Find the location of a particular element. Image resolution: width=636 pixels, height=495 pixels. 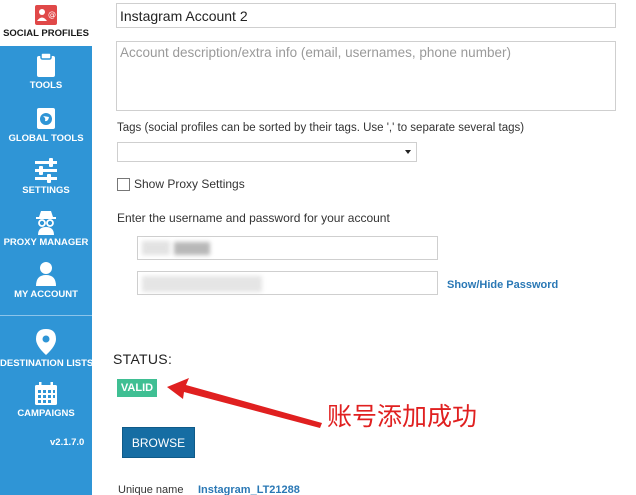

sidebar-item-social-profiles: @ SOCIAL PROFILES is located at coordinates (46, 23).